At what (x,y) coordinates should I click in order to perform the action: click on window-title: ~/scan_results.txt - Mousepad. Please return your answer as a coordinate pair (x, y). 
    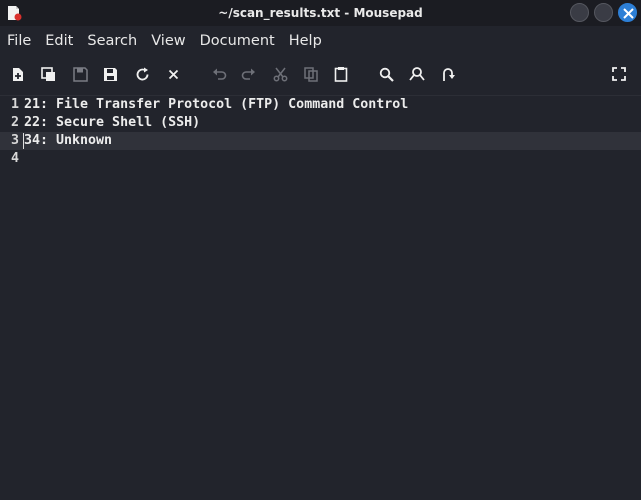
    Looking at the image, I should click on (320, 13).